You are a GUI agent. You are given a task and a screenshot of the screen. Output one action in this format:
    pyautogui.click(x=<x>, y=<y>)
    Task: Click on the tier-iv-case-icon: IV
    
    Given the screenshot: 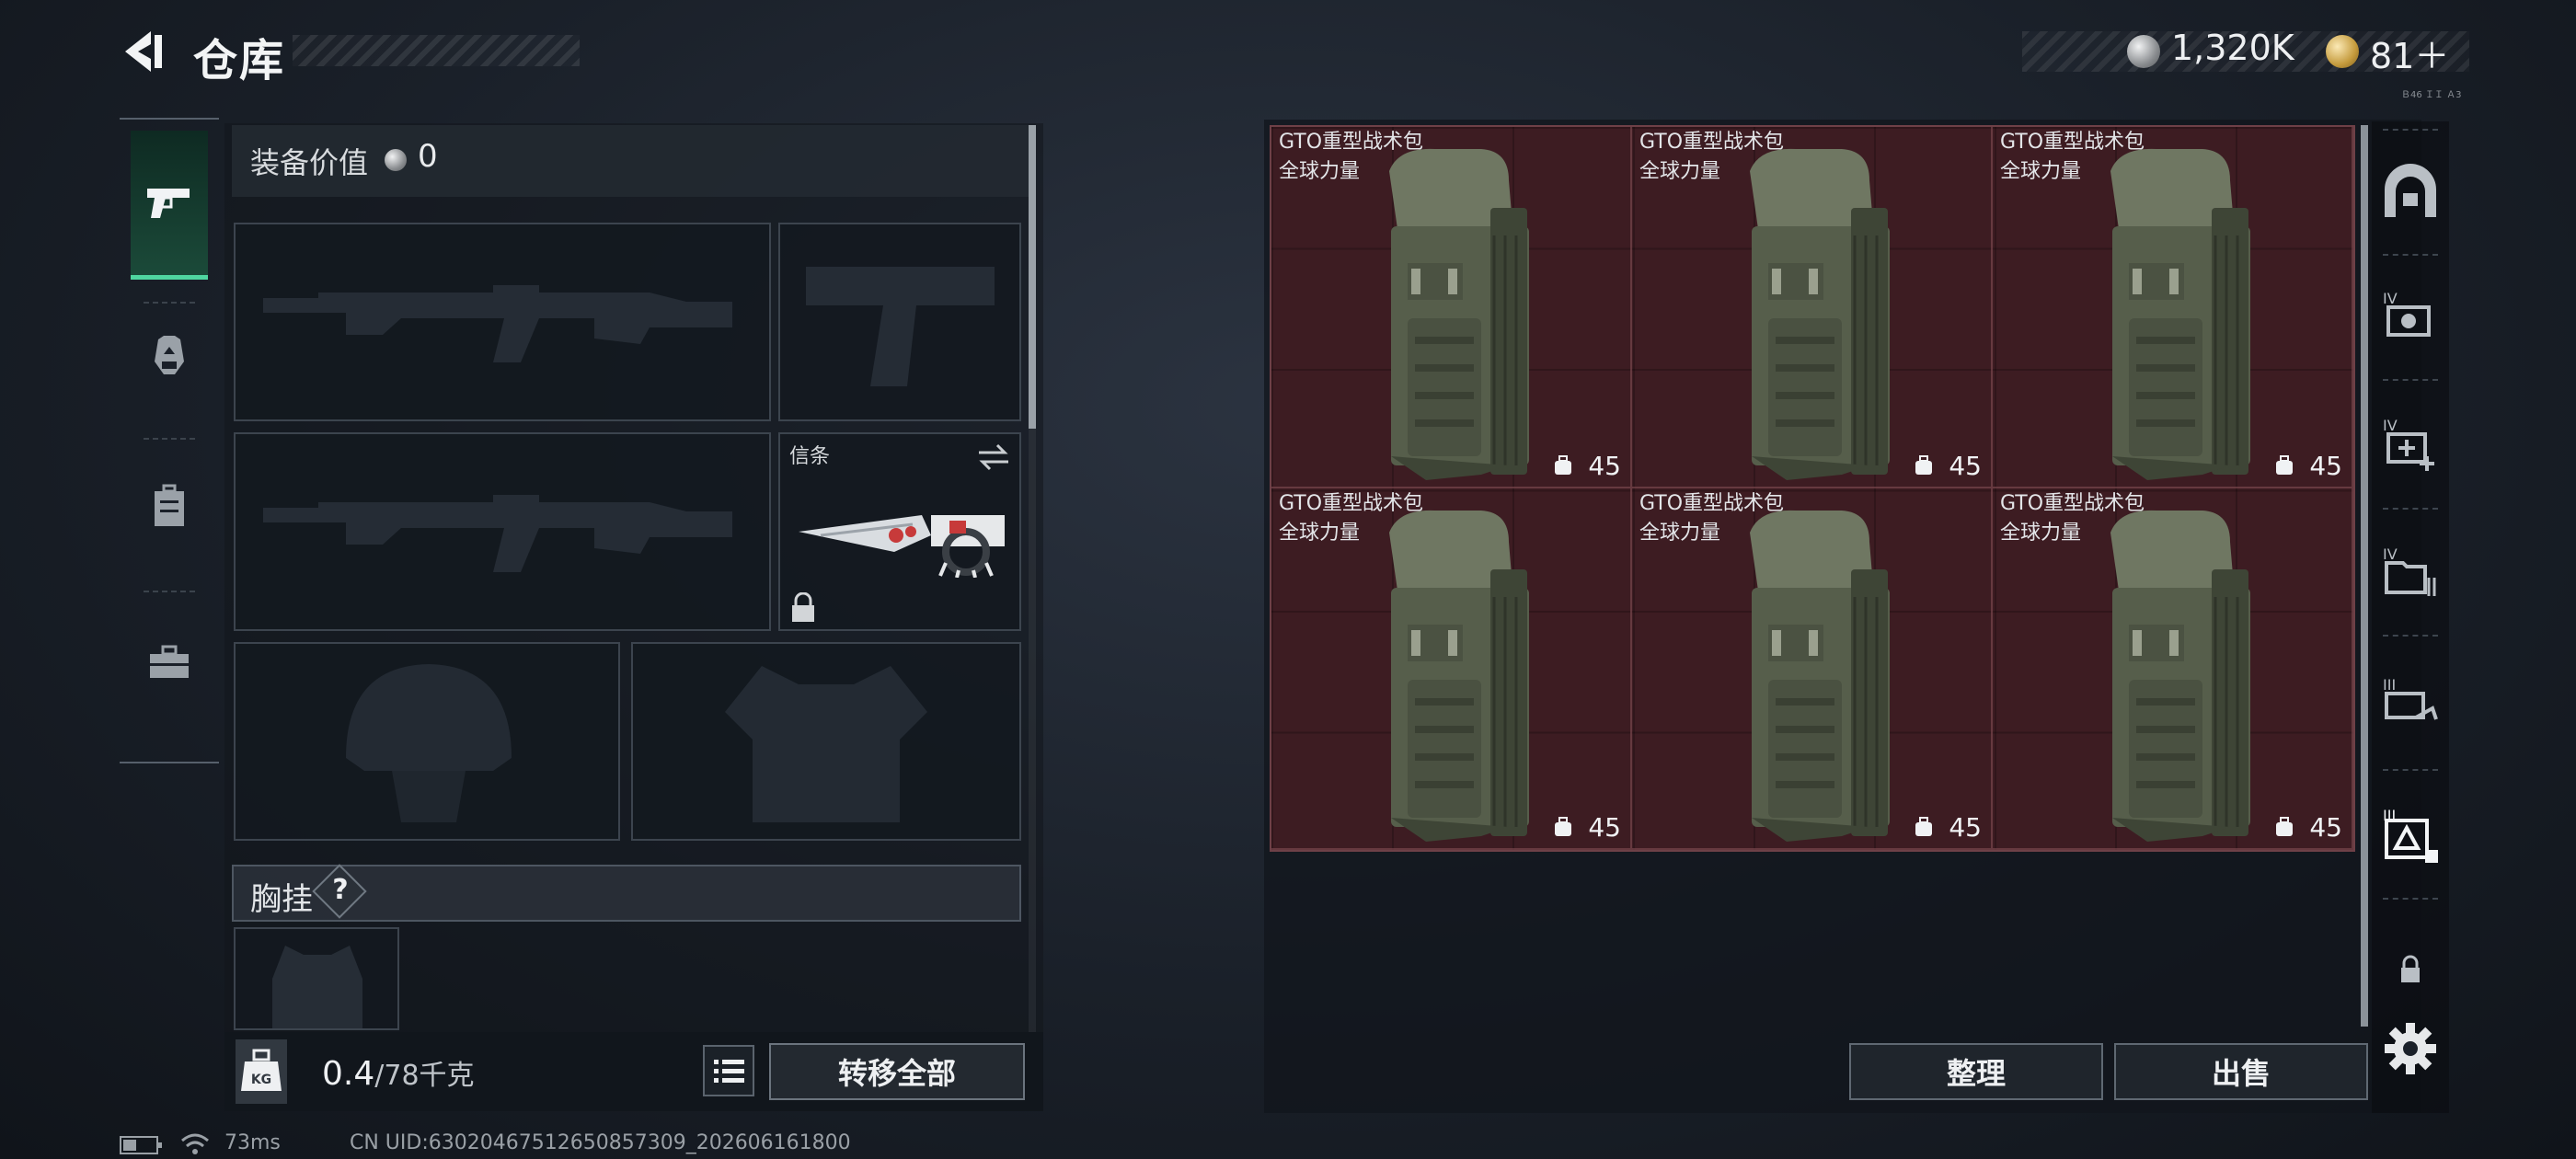 What is the action you would take?
    pyautogui.click(x=2410, y=316)
    